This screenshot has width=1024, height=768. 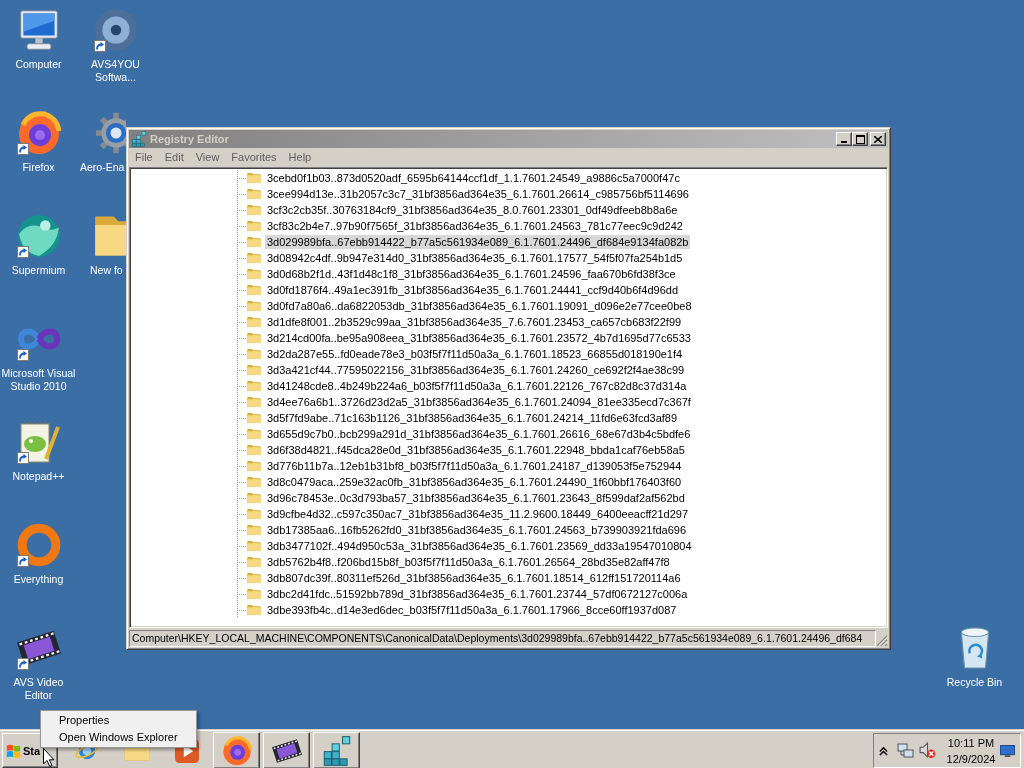 What do you see at coordinates (971, 742) in the screenshot?
I see `clock-time: 10:11 PM` at bounding box center [971, 742].